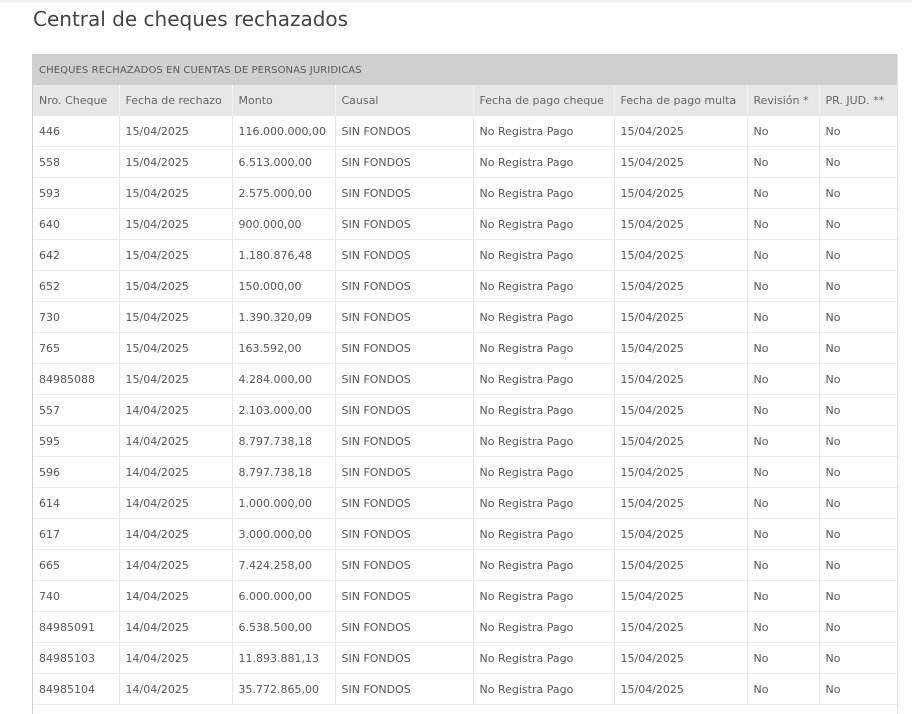  What do you see at coordinates (76, 565) in the screenshot?
I see `cell-nro-cheque: 665` at bounding box center [76, 565].